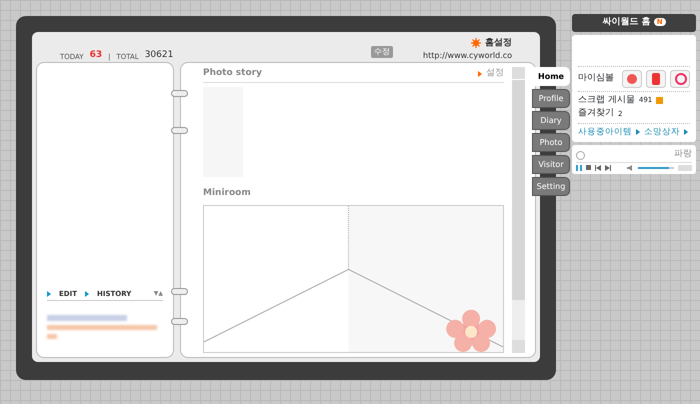 The width and height of the screenshot is (700, 404). I want to click on symbol-label: 마이심볼, so click(596, 78).